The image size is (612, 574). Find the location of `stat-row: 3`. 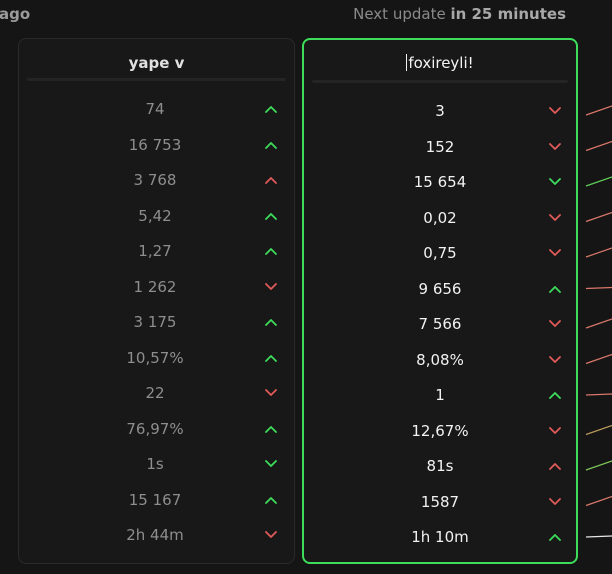

stat-row: 3 is located at coordinates (440, 111).